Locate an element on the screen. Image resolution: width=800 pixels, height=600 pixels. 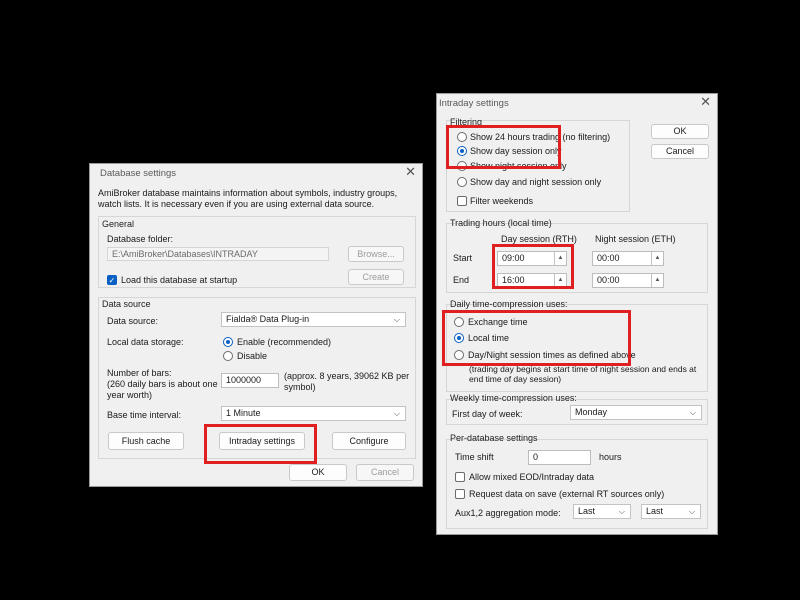
night-end-input: 00:00 ▲▼ is located at coordinates (628, 280).